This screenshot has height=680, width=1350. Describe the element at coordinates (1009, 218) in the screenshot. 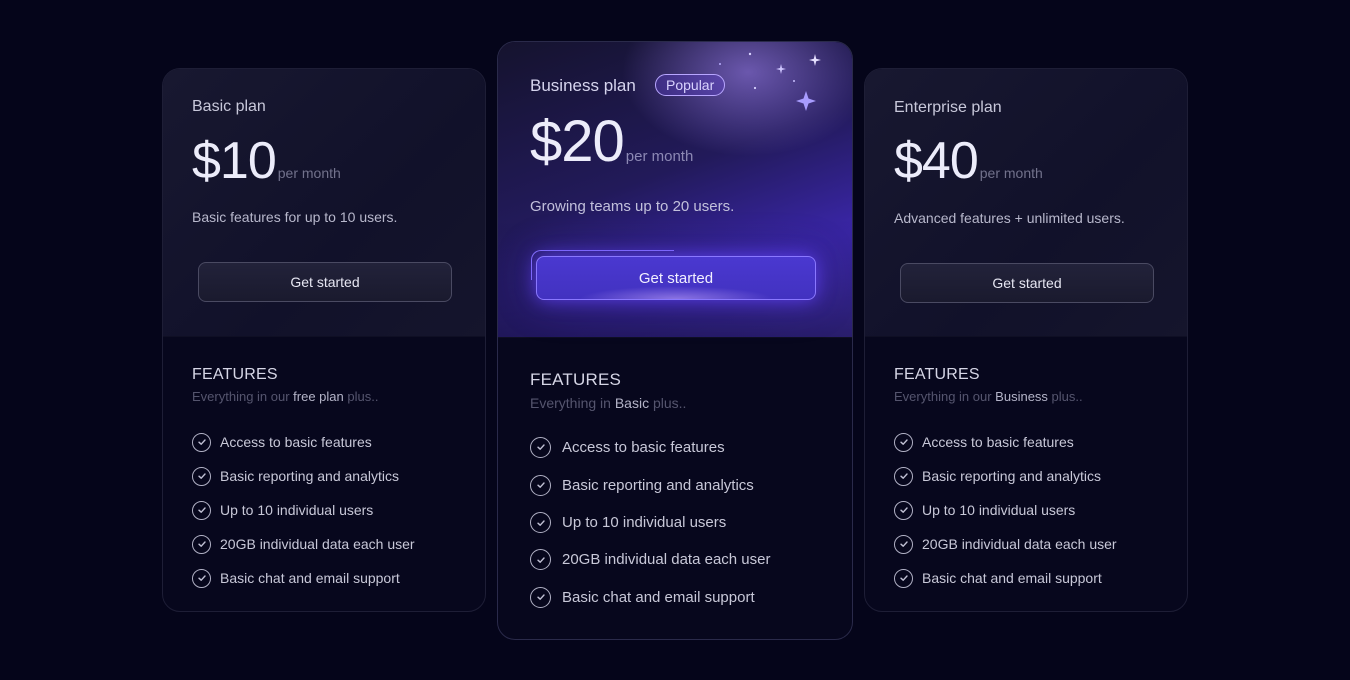

I see `plan-description: Advanced features + unlimited users.` at that location.